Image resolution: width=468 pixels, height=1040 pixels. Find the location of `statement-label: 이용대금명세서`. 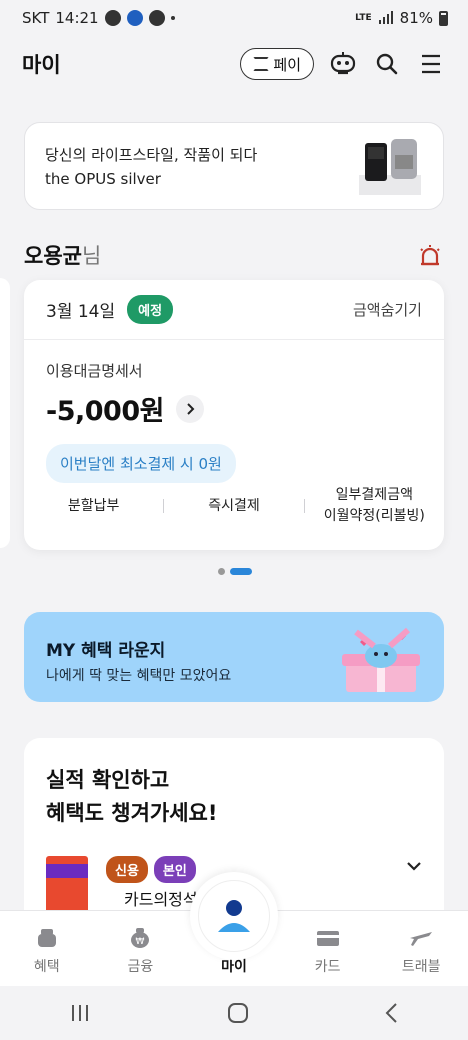

statement-label: 이용대금명세서 is located at coordinates (94, 371).